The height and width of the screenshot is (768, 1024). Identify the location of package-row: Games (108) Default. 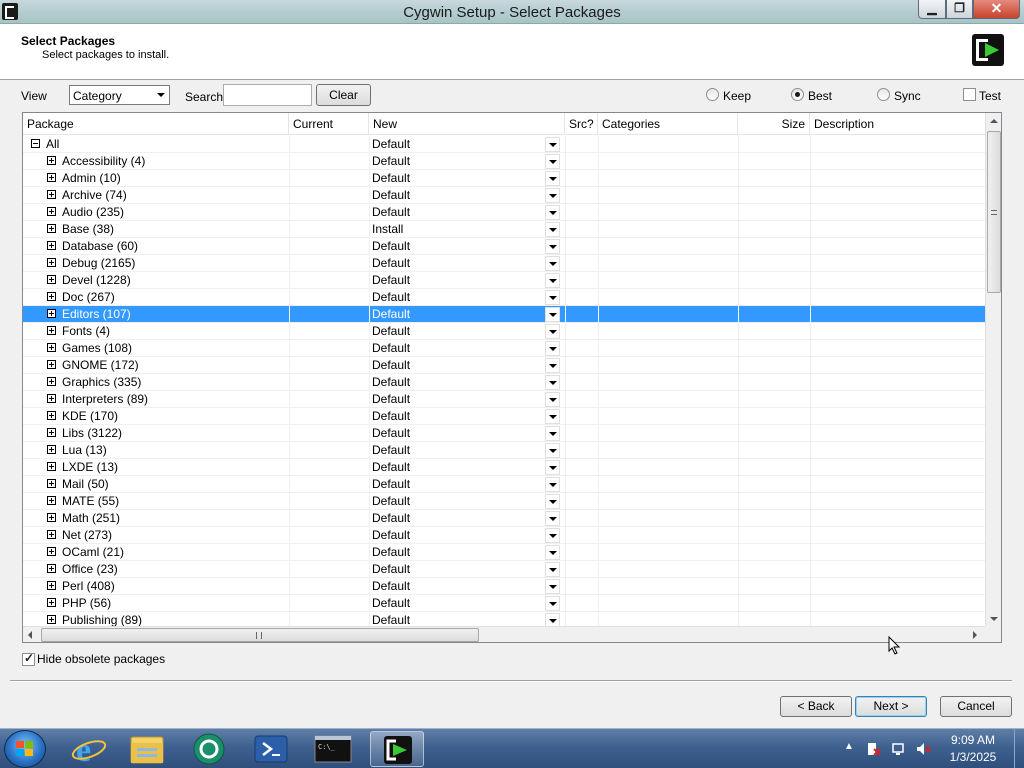
(504, 348).